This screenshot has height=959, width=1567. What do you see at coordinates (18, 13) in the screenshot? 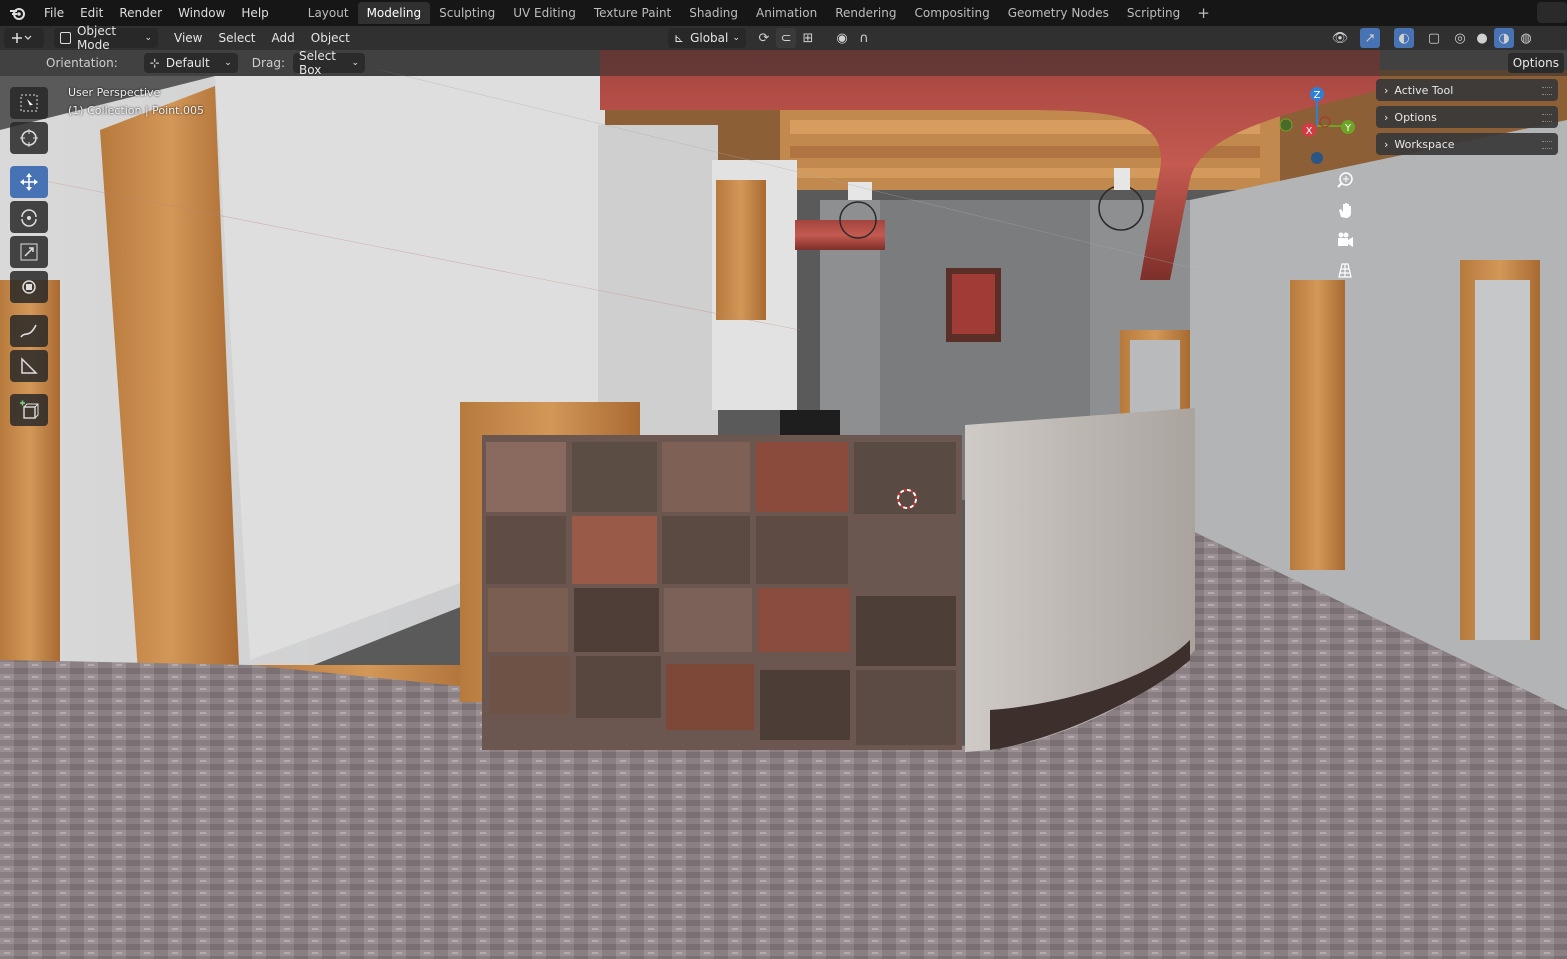
I see `blender-logo-icon` at bounding box center [18, 13].